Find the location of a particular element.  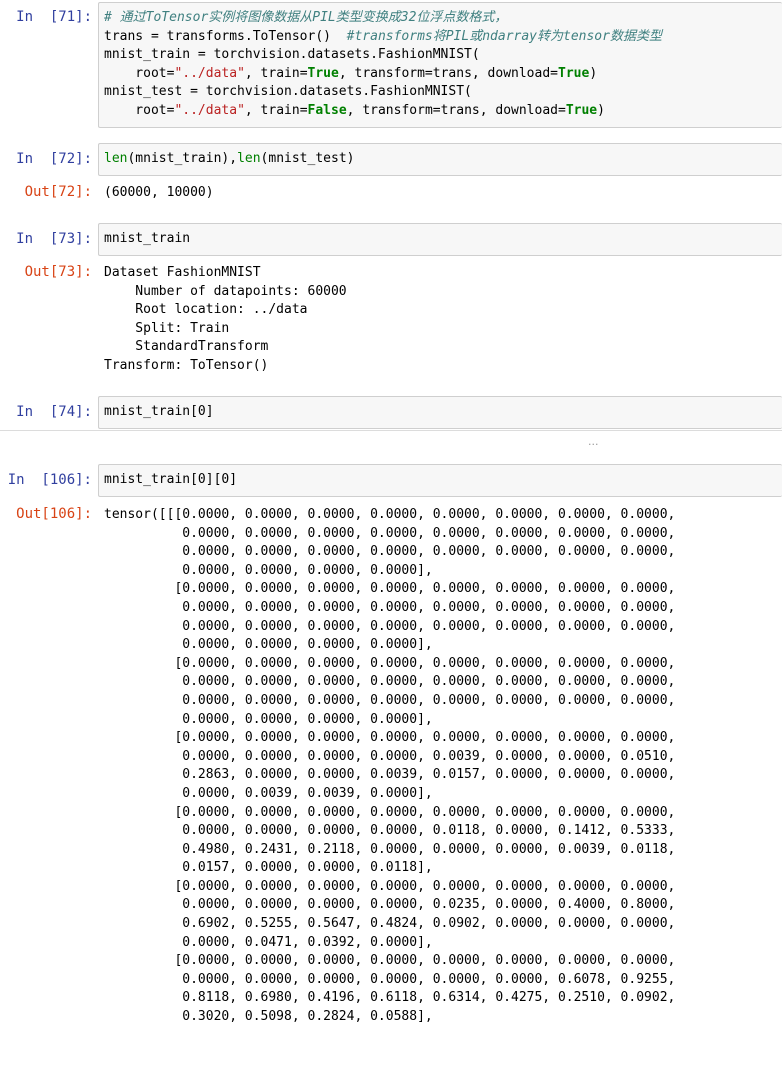

code-text: trans = transforms.ToTensor() is located at coordinates (225, 36).